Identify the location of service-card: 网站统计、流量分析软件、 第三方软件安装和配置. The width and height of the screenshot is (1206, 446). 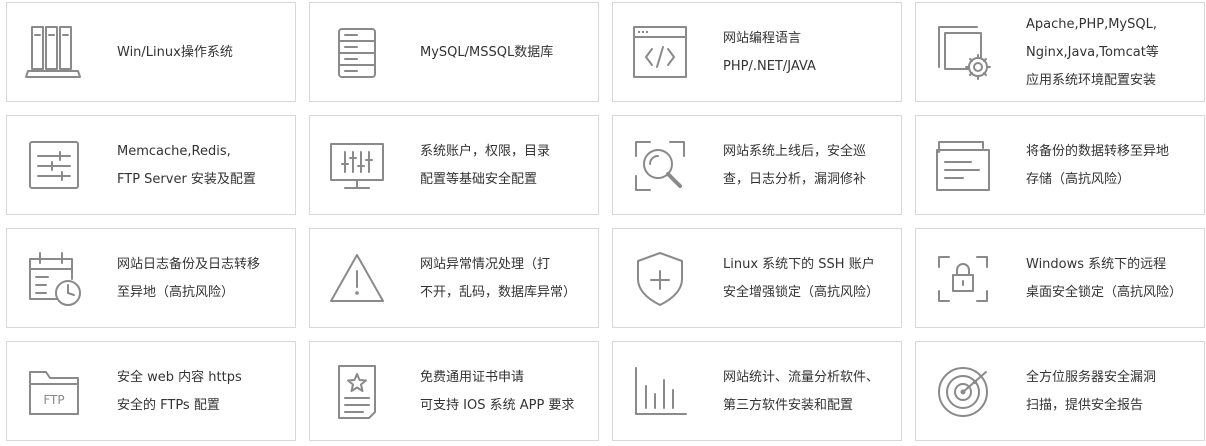
(757, 391).